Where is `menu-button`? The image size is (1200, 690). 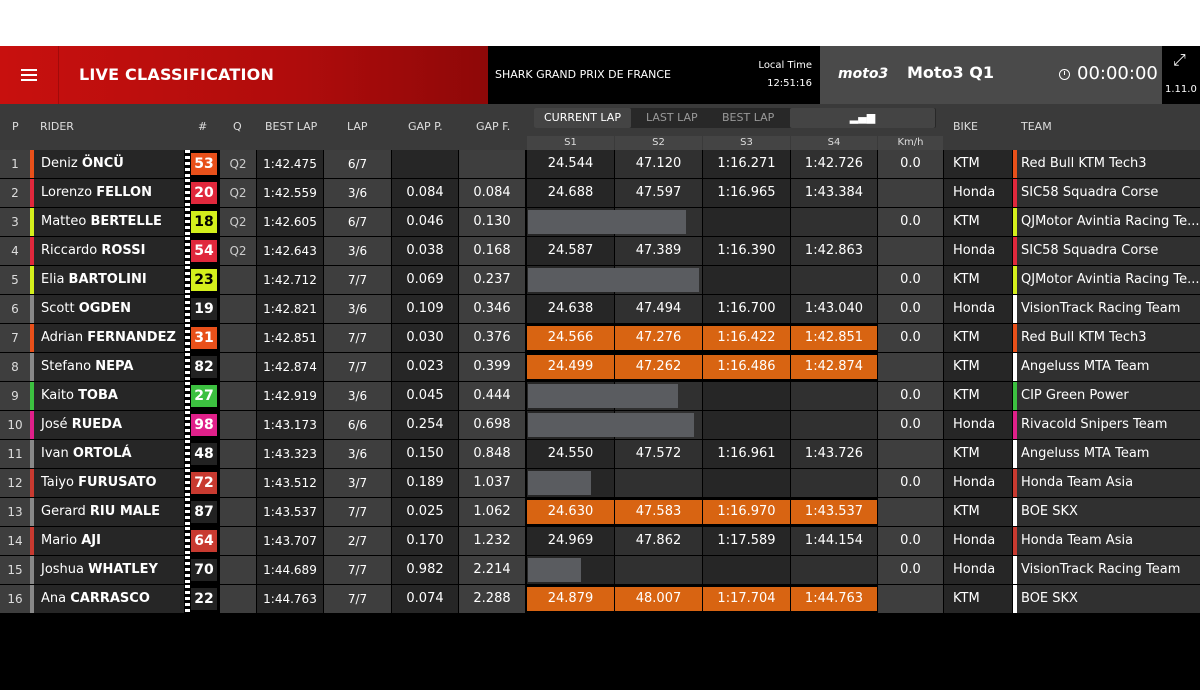 menu-button is located at coordinates (29, 75).